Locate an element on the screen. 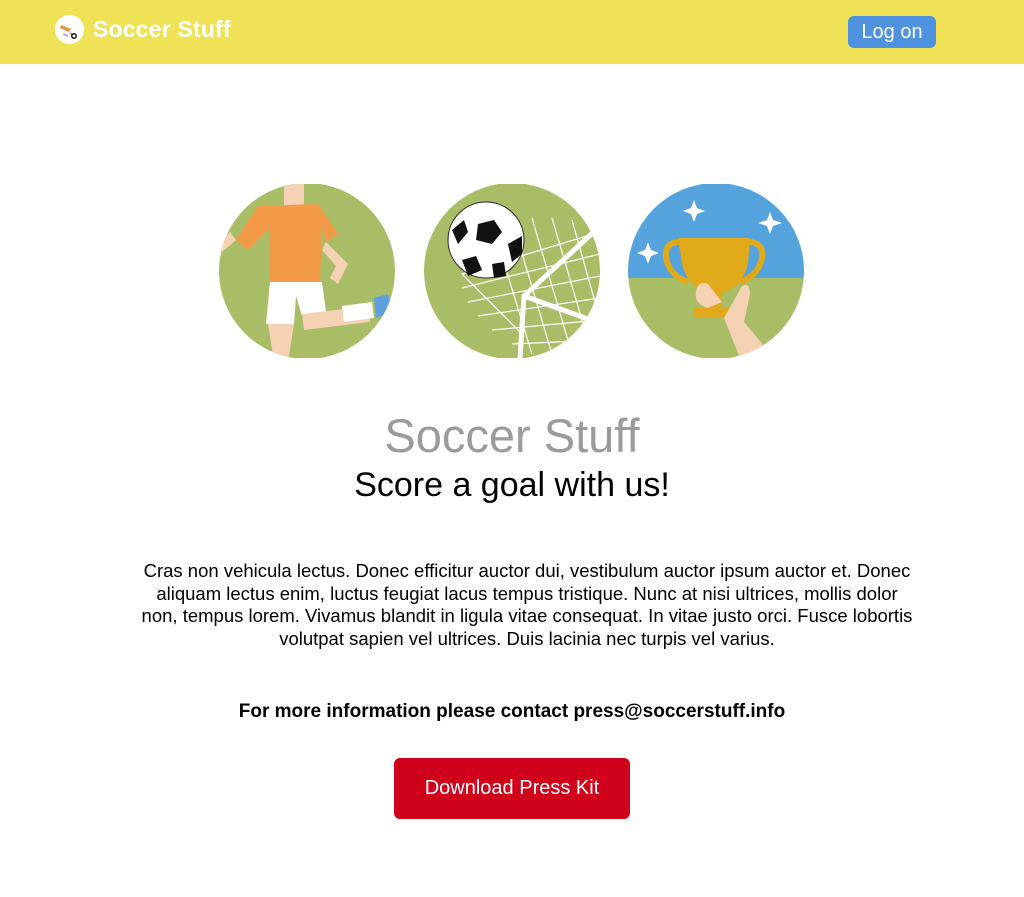 This screenshot has height=897, width=1024. ball-in-net-icon is located at coordinates (512, 271).